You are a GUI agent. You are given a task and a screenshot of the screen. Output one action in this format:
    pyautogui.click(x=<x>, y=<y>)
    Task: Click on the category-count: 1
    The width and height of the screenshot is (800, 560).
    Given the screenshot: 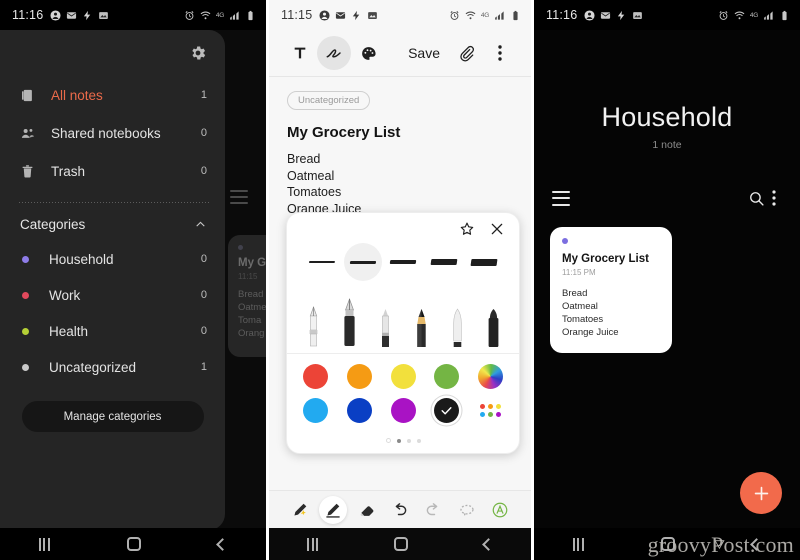 What is the action you would take?
    pyautogui.click(x=203, y=367)
    